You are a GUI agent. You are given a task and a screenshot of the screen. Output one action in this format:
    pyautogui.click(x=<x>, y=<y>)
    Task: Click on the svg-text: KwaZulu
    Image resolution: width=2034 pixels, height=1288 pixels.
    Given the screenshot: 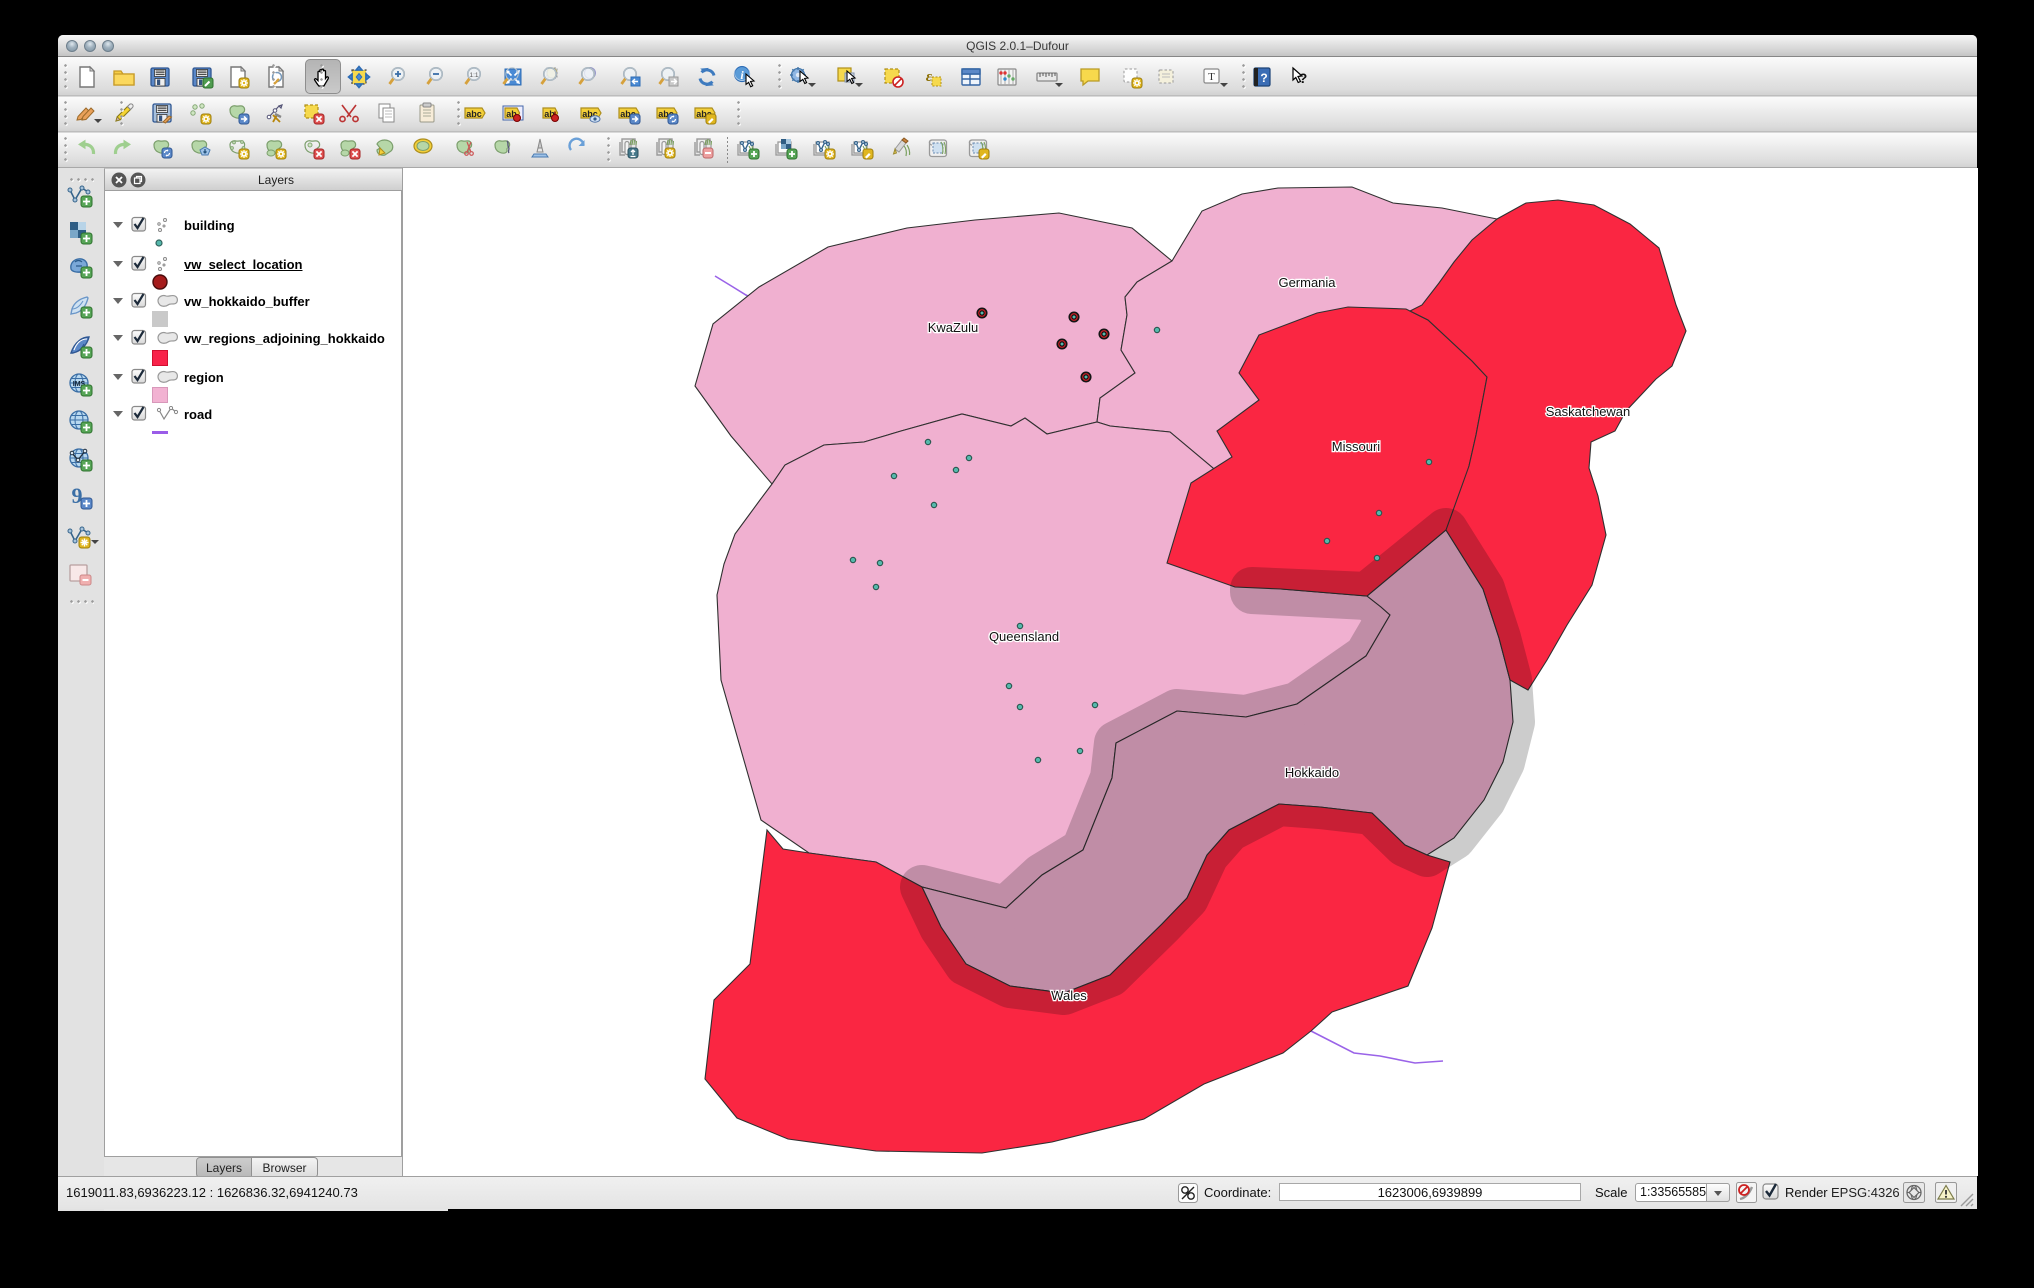 What is the action you would take?
    pyautogui.click(x=953, y=327)
    